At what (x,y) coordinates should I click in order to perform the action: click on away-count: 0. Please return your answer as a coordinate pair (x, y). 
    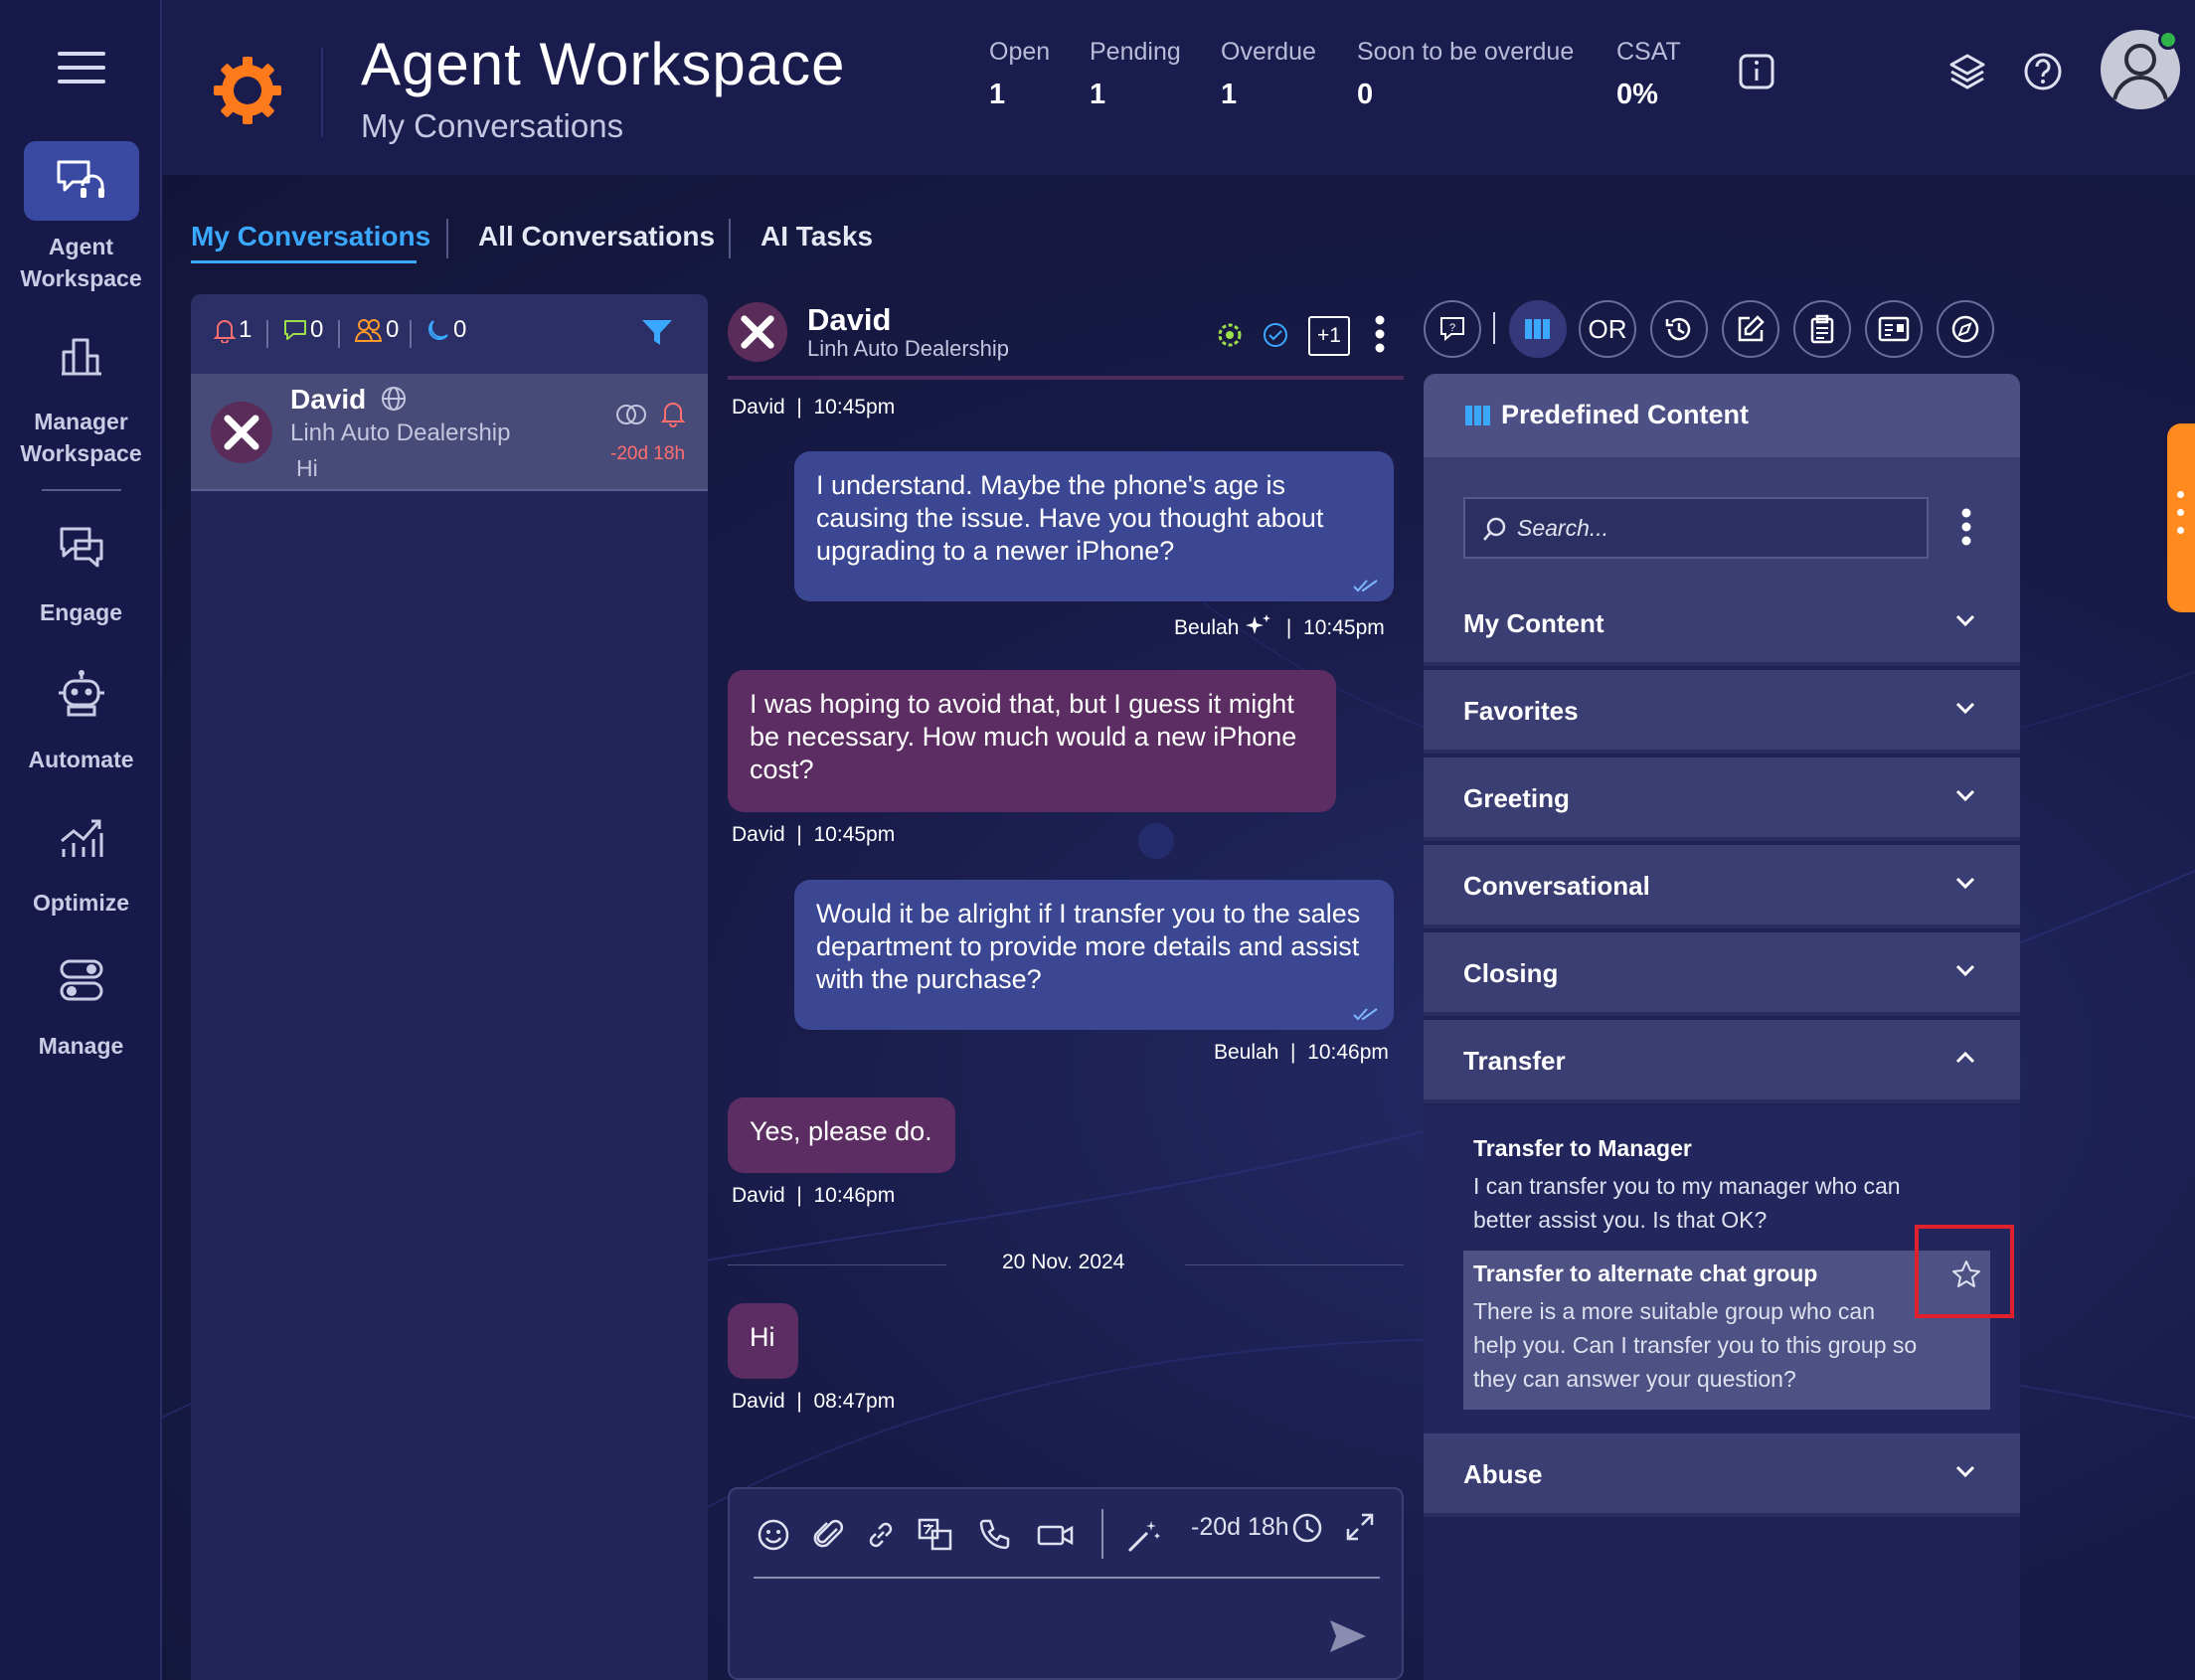
    Looking at the image, I should click on (445, 330).